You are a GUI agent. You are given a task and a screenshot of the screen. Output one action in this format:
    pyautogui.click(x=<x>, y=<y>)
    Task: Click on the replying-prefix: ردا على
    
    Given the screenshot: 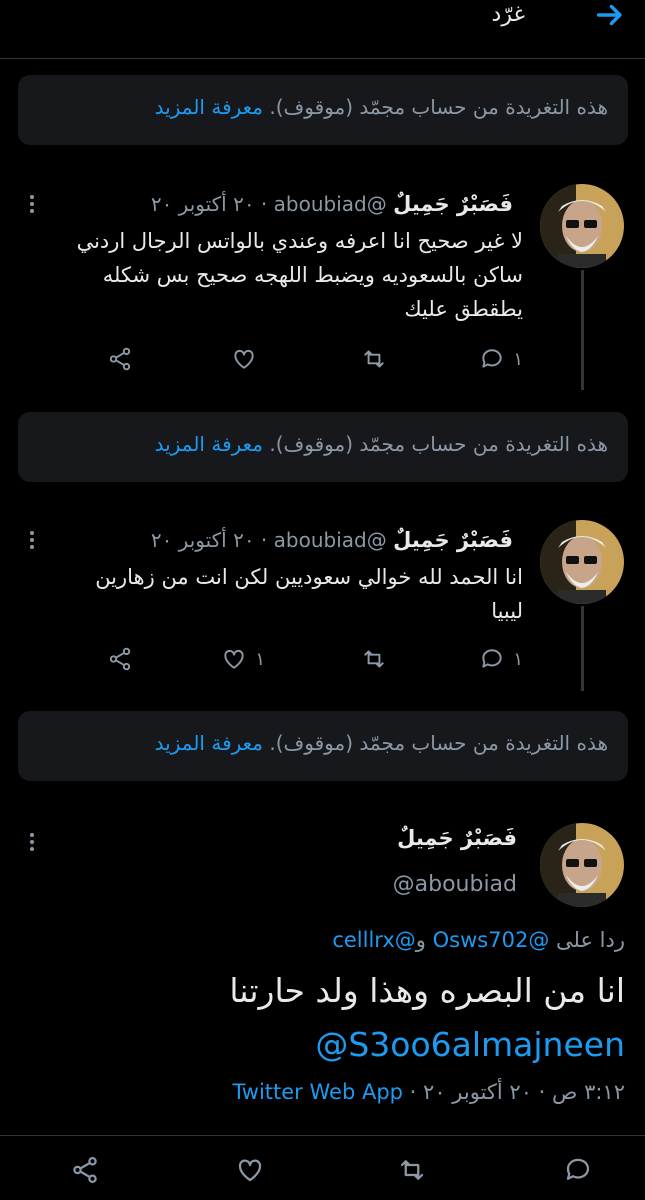 What is the action you would take?
    pyautogui.click(x=590, y=940)
    